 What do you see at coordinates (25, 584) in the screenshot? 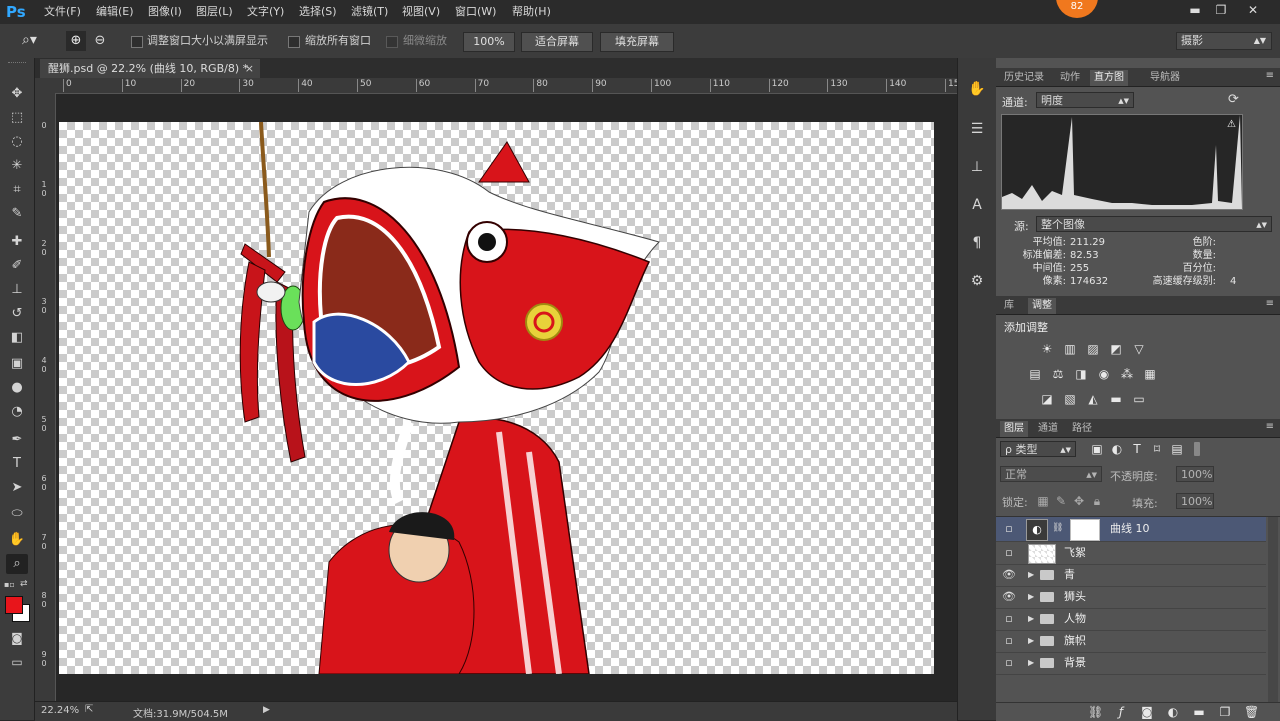
I see `swap-colors-icon: ⇄` at bounding box center [25, 584].